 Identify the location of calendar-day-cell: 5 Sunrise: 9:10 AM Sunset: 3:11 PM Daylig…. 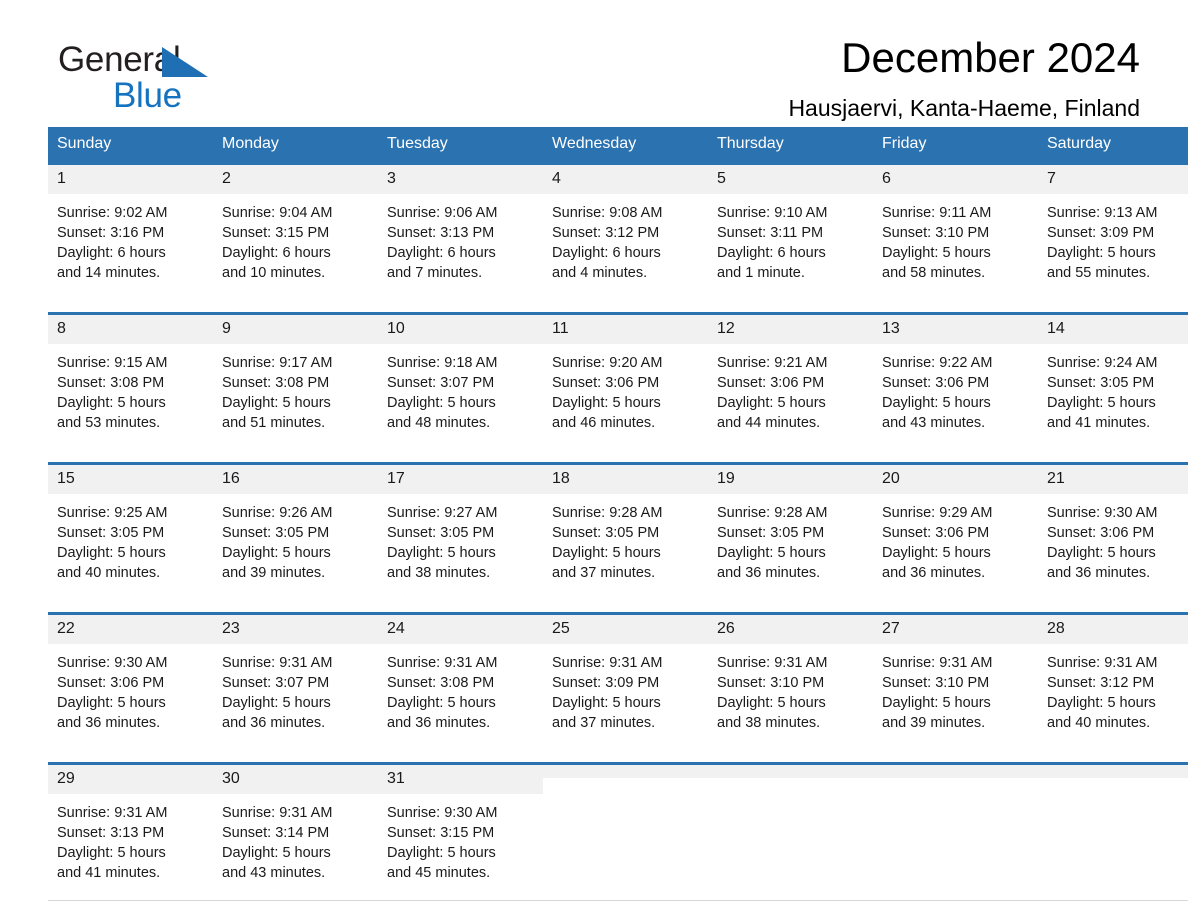
(790, 231).